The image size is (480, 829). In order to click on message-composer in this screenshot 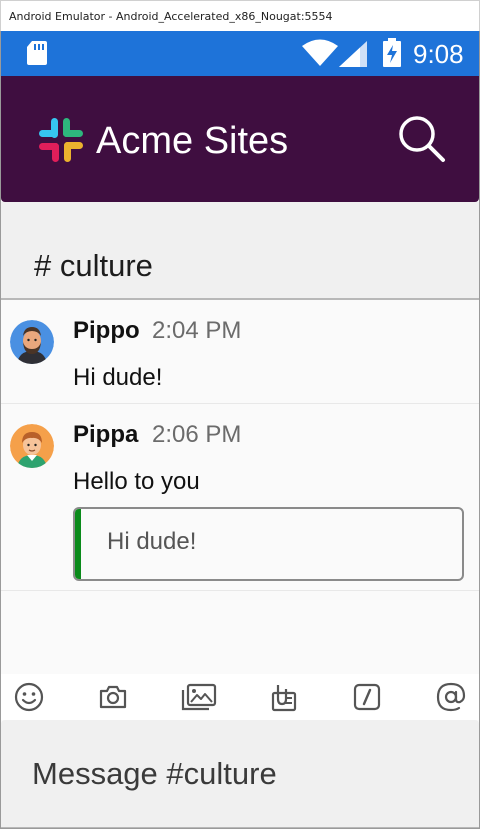, I will do `click(240, 774)`.